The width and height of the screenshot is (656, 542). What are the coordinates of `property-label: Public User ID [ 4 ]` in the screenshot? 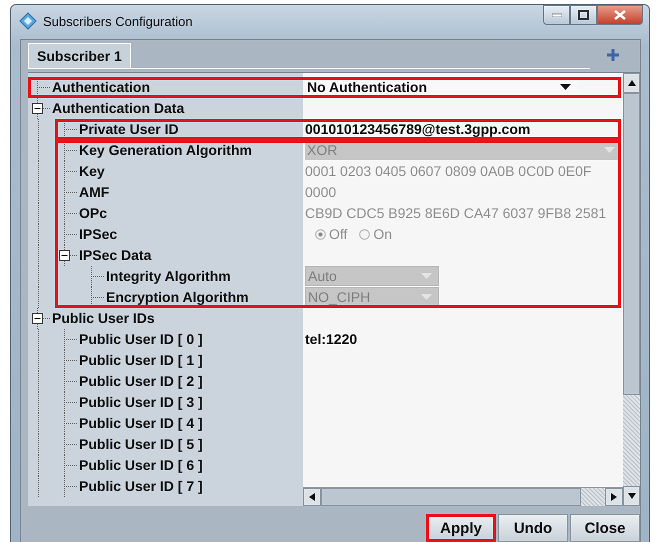 It's located at (141, 423).